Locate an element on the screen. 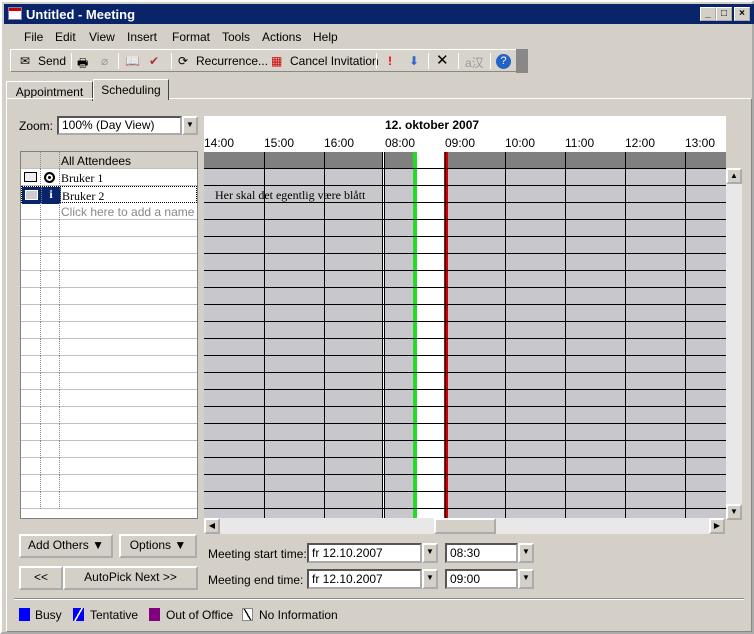 The width and height of the screenshot is (754, 634). recurrence-icon: ⟳ is located at coordinates (183, 61).